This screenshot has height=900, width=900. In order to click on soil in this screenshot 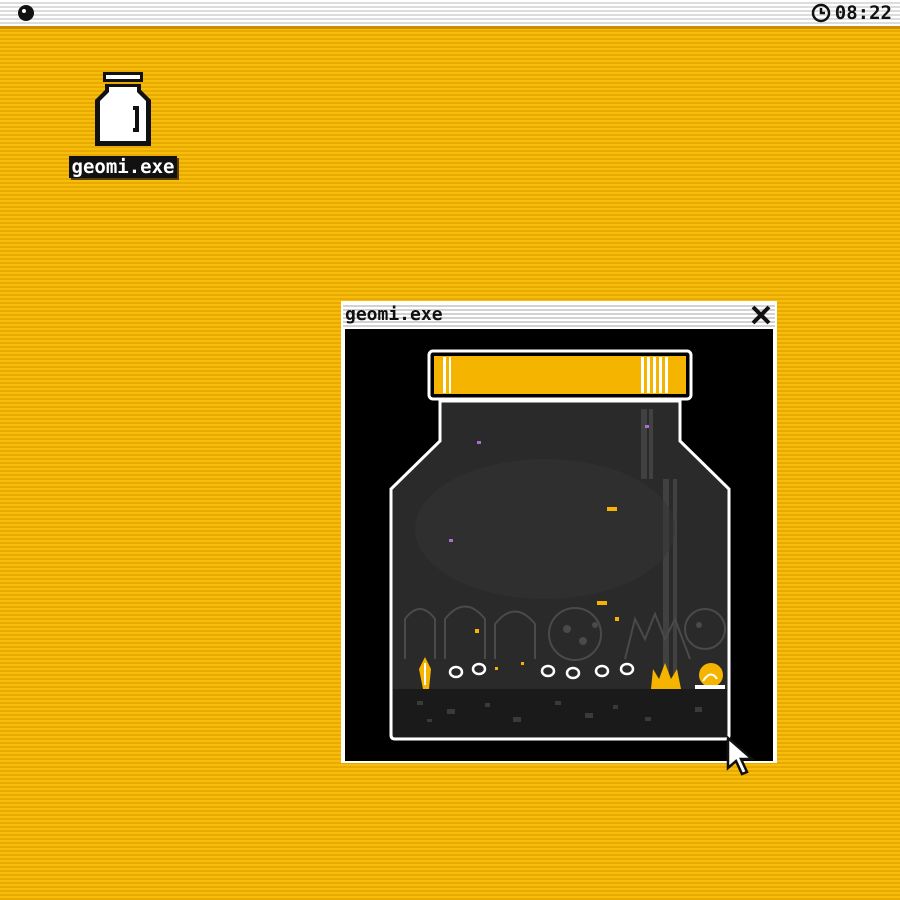, I will do `click(560, 713)`.